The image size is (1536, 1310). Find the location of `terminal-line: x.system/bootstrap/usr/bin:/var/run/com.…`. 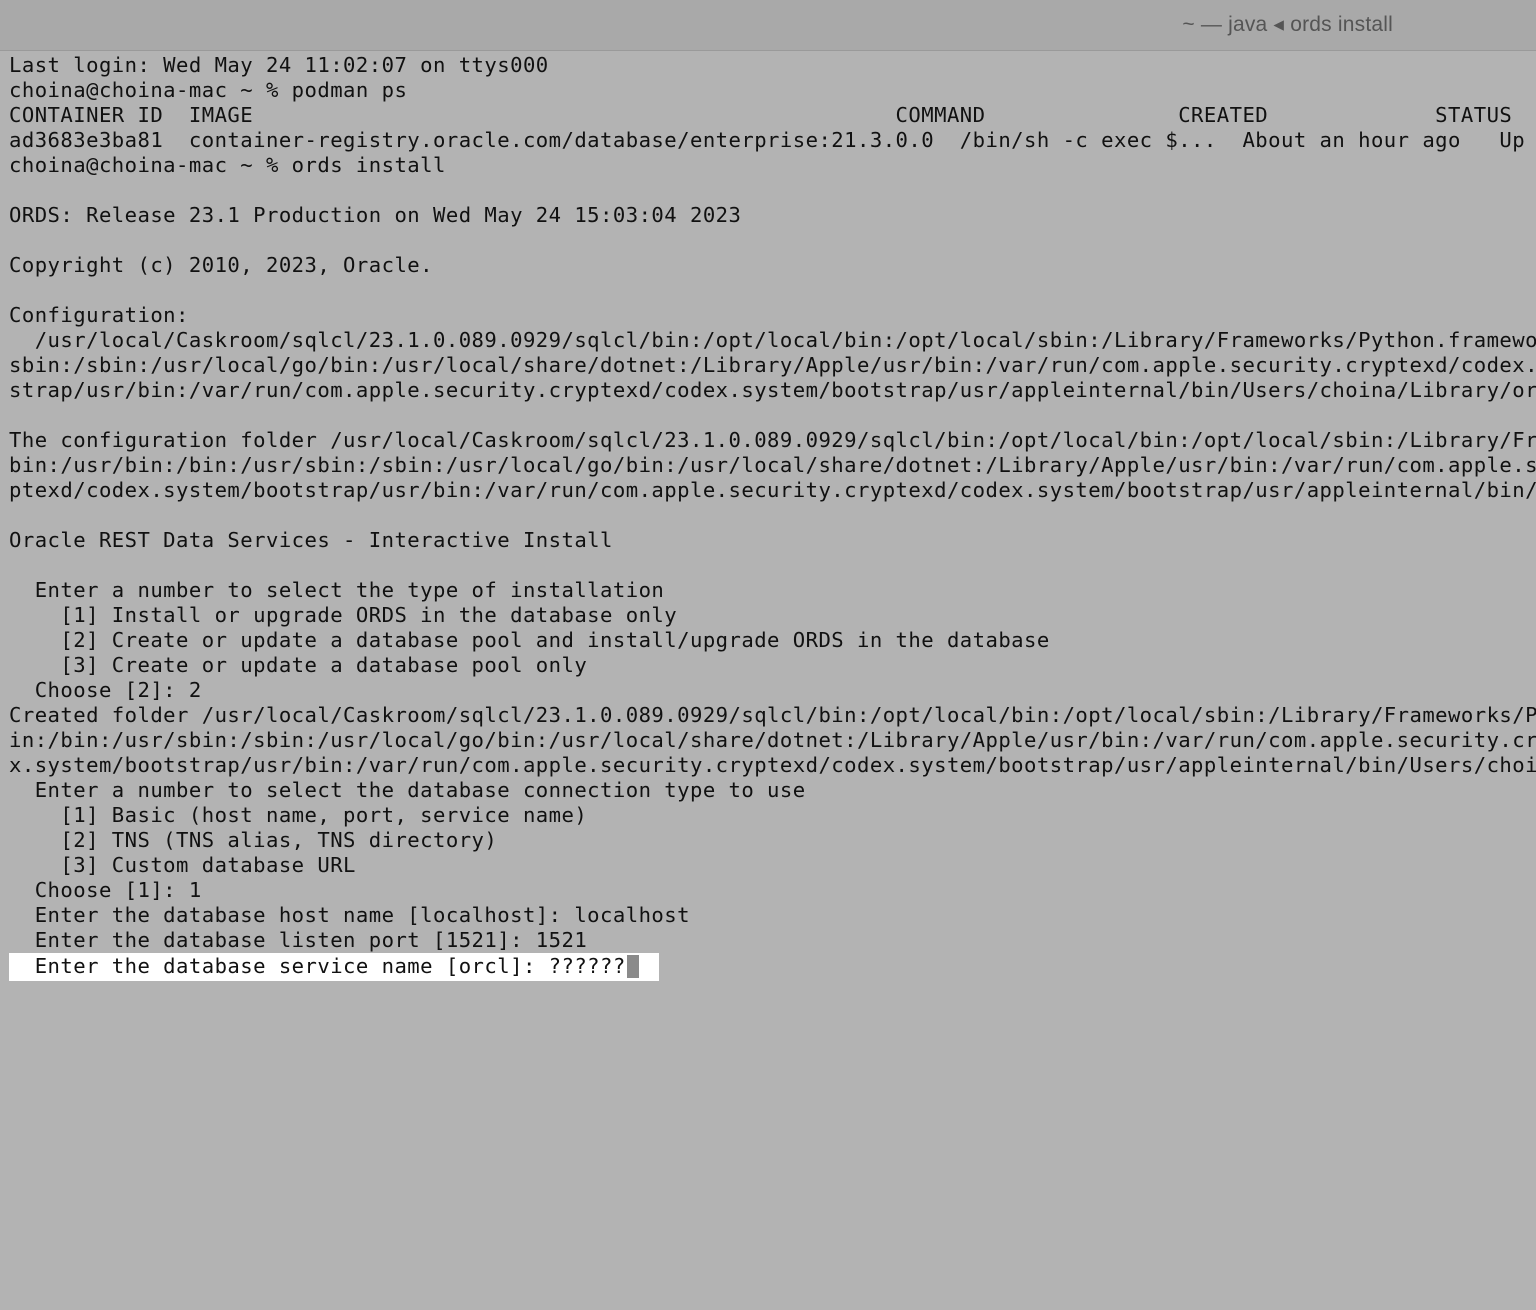

terminal-line: x.system/bootstrap/usr/bin:/var/run/com.… is located at coordinates (772, 765).